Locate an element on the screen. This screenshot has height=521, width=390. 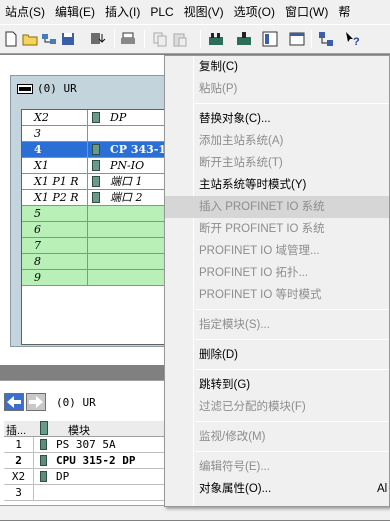
rack-row: 7 is located at coordinates (97, 246).